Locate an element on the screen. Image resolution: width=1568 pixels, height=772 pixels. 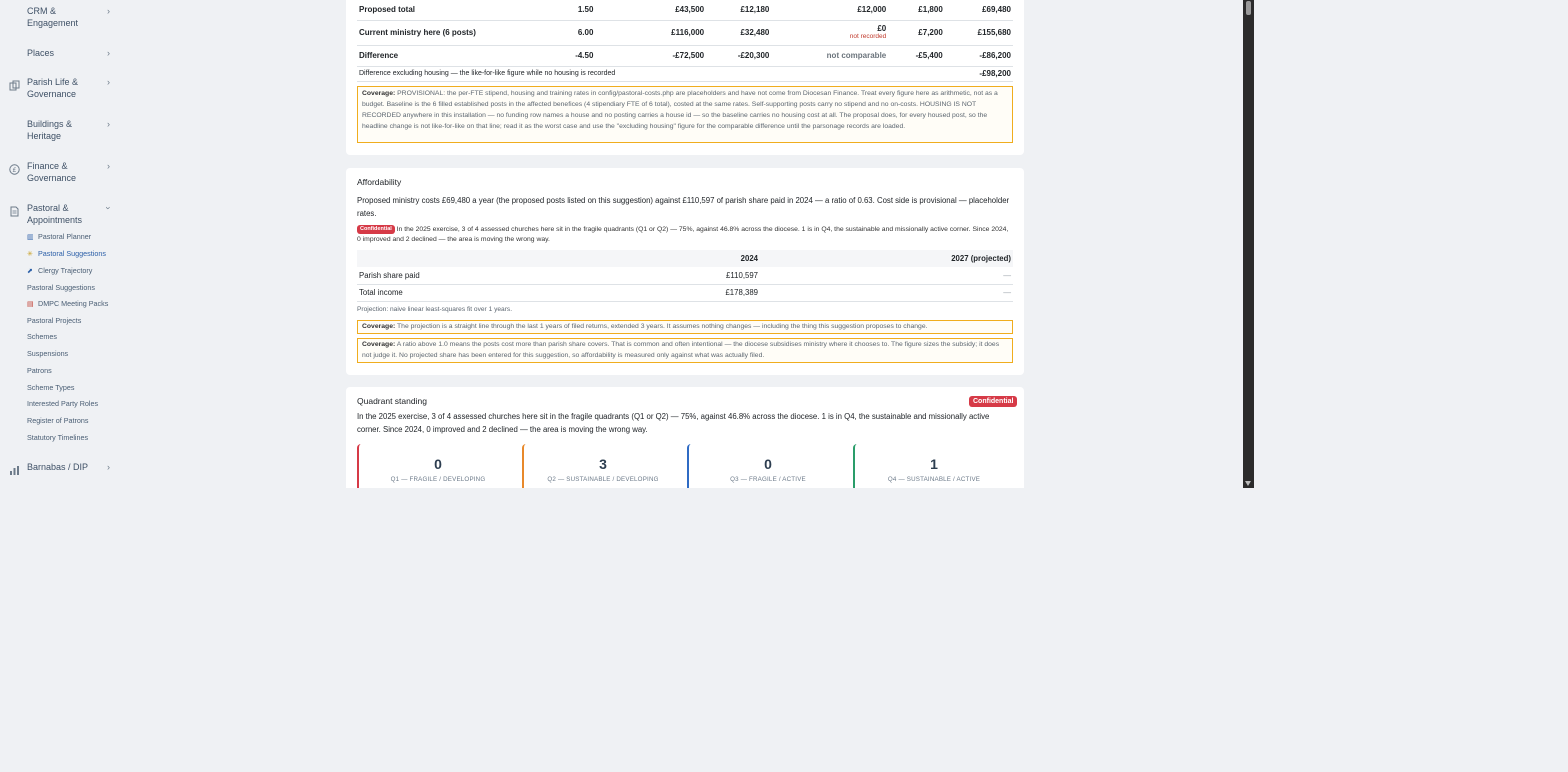
table-header-row: 2024 2027 (projected) is located at coordinates (685, 258).